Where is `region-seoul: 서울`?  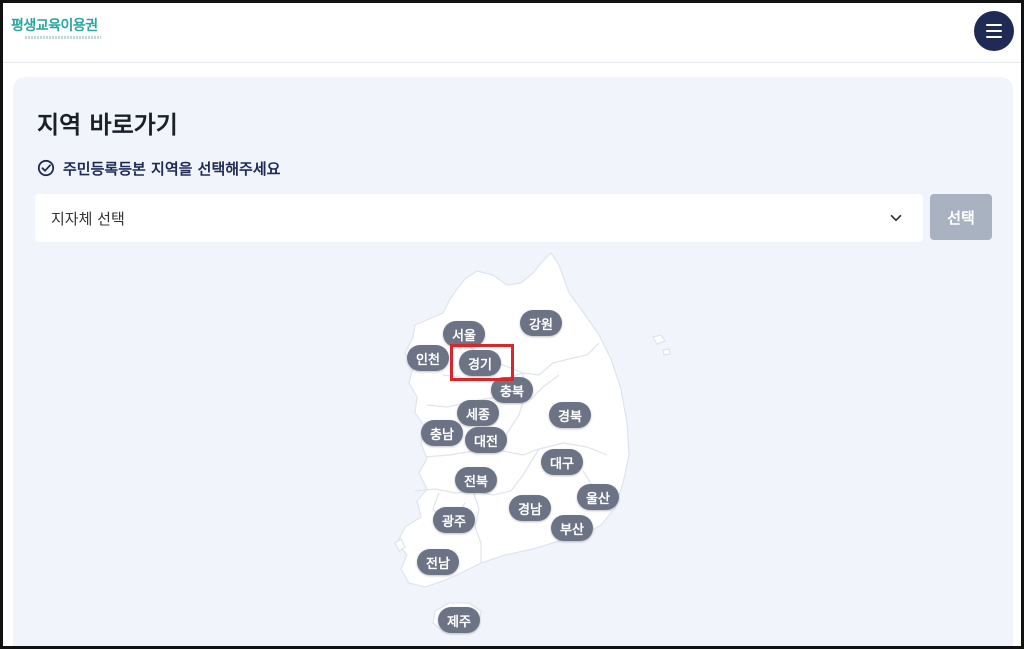 region-seoul: 서울 is located at coordinates (464, 334).